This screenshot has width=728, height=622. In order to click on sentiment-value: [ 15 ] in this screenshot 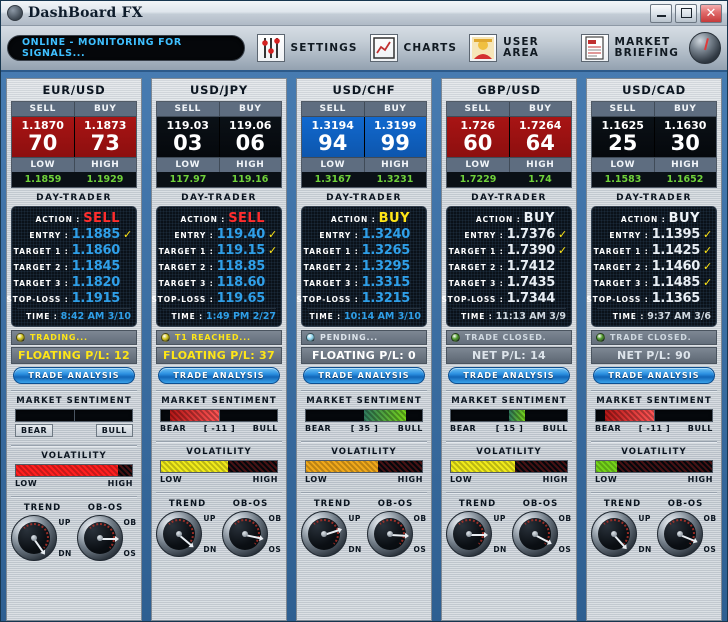, I will do `click(509, 428)`.